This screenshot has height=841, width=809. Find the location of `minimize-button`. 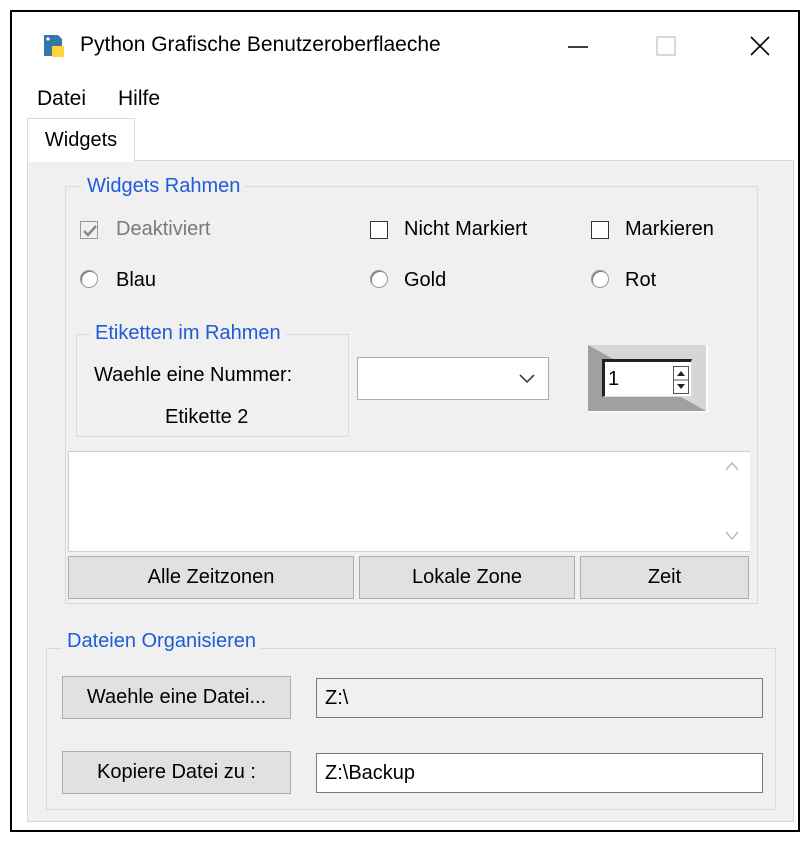

minimize-button is located at coordinates (578, 46).